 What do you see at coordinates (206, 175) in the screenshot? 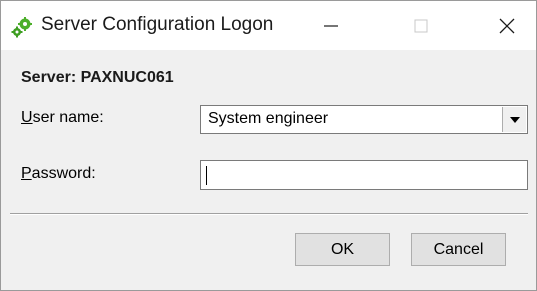
I see `text-caret` at bounding box center [206, 175].